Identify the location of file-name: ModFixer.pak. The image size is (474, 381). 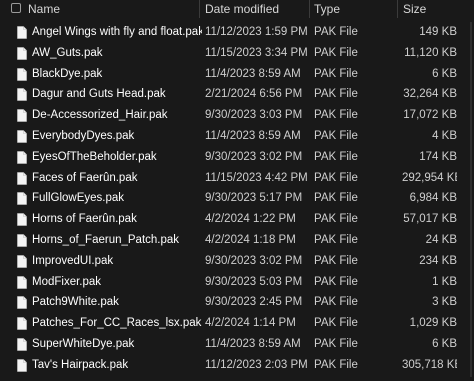
(67, 281).